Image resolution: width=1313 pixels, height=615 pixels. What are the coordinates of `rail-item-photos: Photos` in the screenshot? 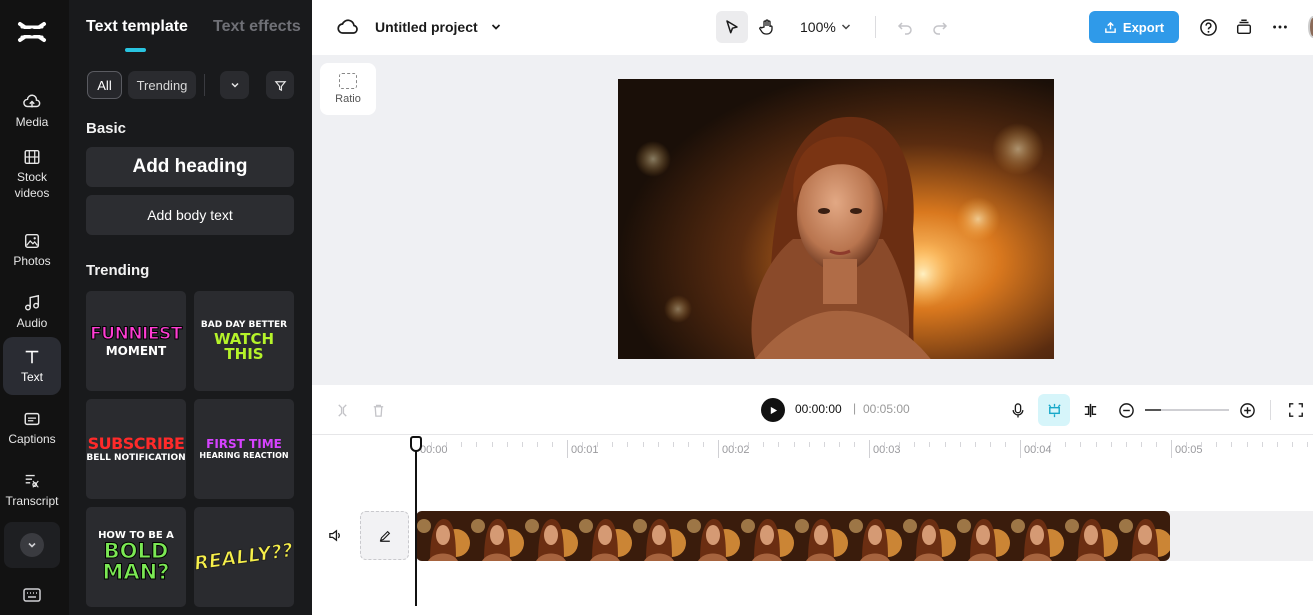 It's located at (32, 250).